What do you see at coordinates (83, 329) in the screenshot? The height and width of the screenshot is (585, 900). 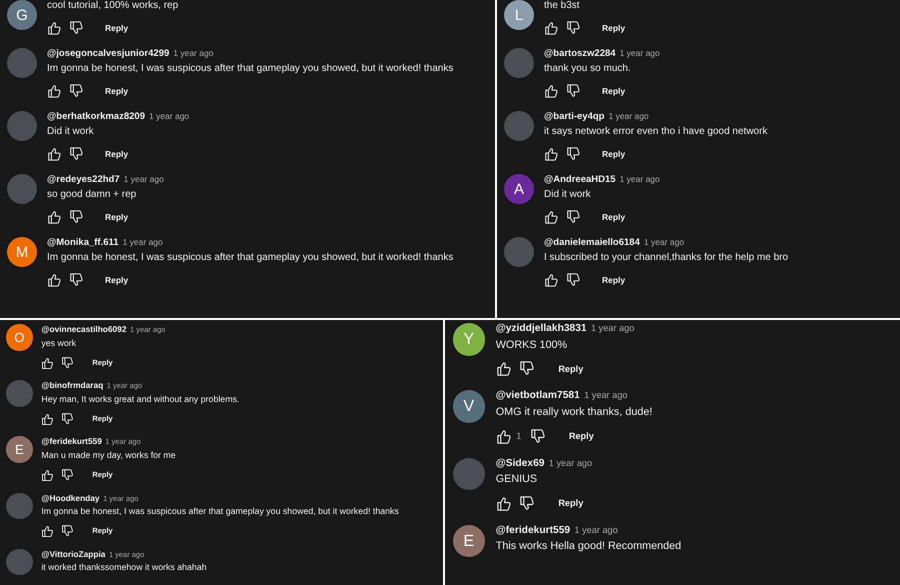 I see `username-link: @ovinnecastilho6092` at bounding box center [83, 329].